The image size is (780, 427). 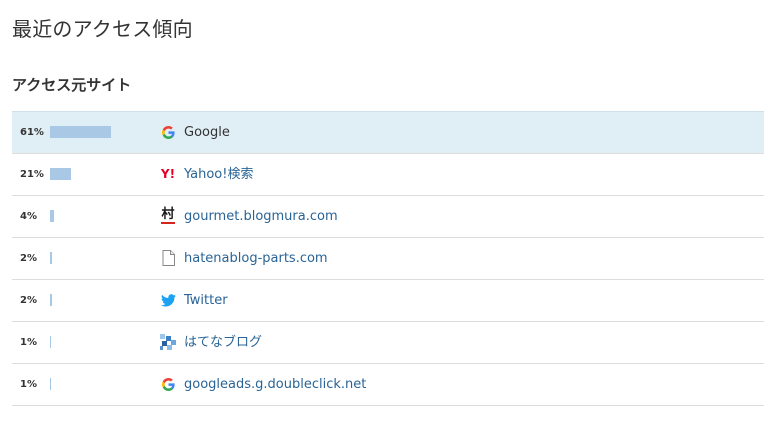 What do you see at coordinates (206, 300) in the screenshot?
I see `site-link: Twitter` at bounding box center [206, 300].